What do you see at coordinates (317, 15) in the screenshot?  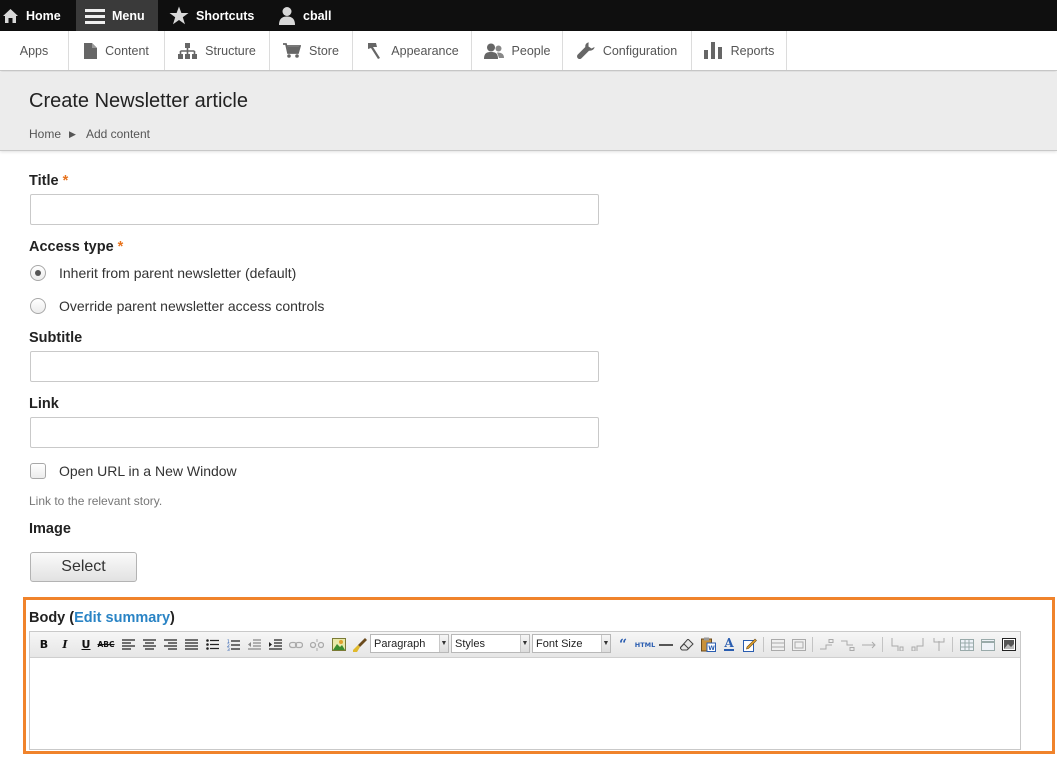 I see `toolbar-user-label: cball` at bounding box center [317, 15].